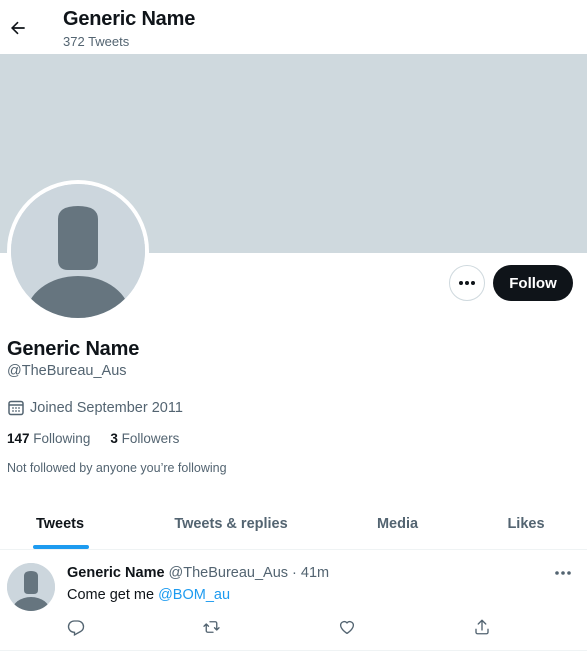 The width and height of the screenshot is (587, 662). I want to click on tab-likes: Likes, so click(526, 523).